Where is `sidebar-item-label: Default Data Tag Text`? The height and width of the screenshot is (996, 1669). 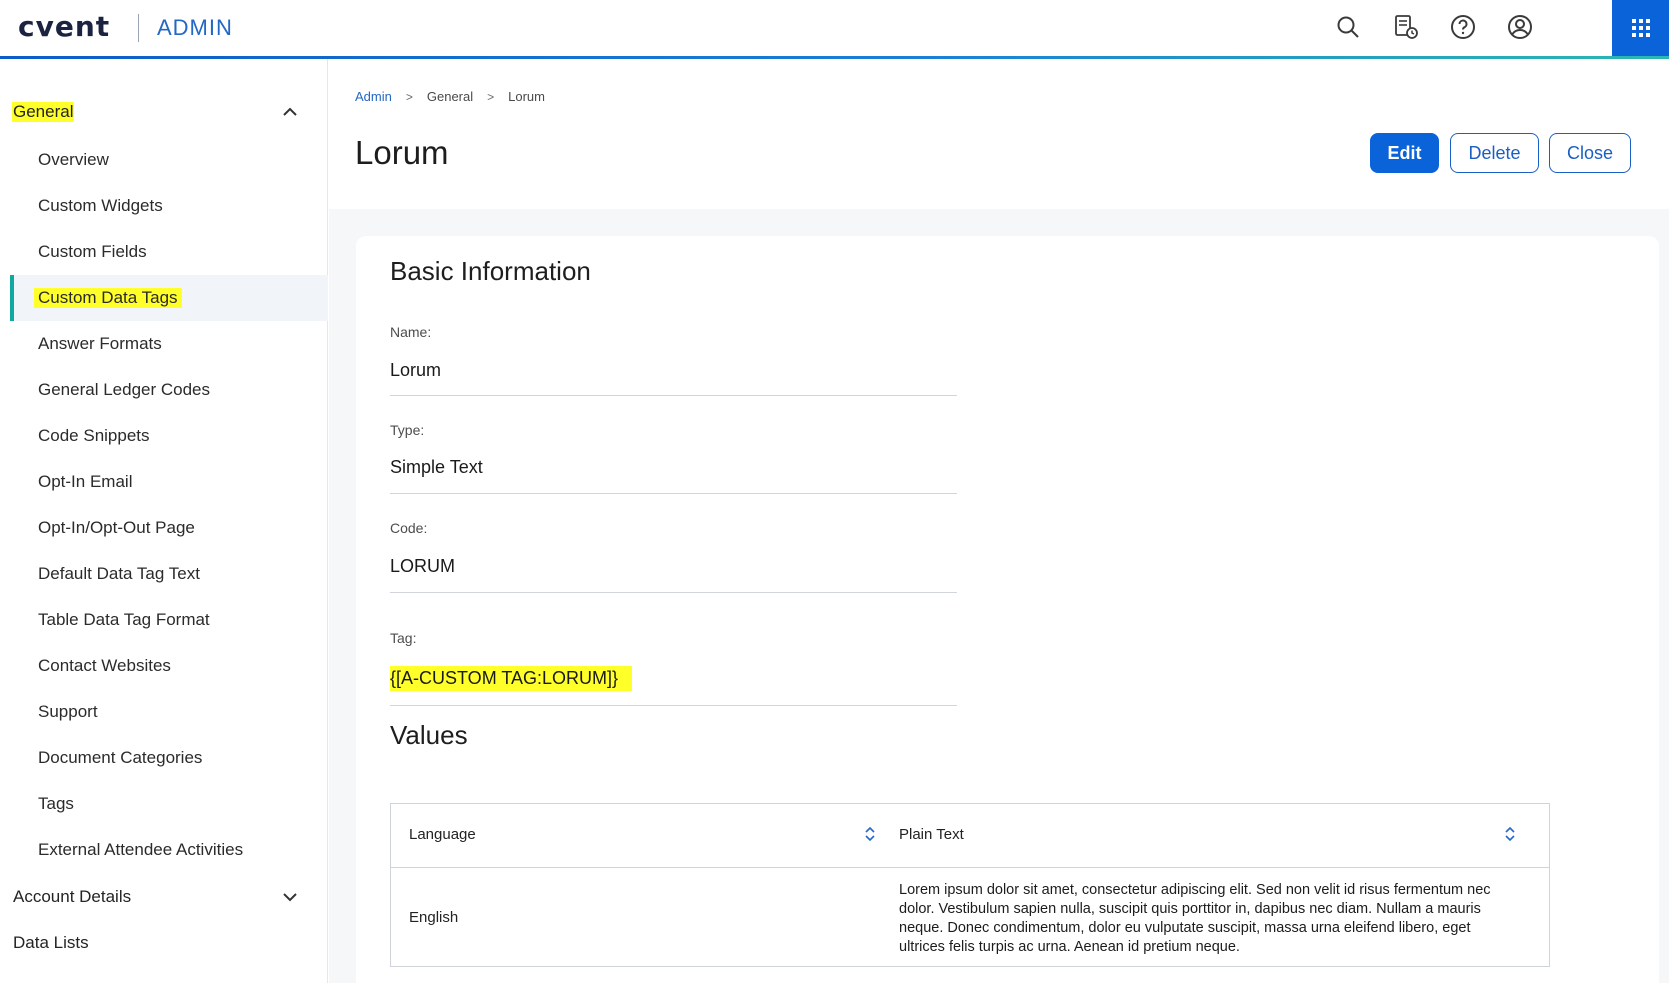 sidebar-item-label: Default Data Tag Text is located at coordinates (119, 573).